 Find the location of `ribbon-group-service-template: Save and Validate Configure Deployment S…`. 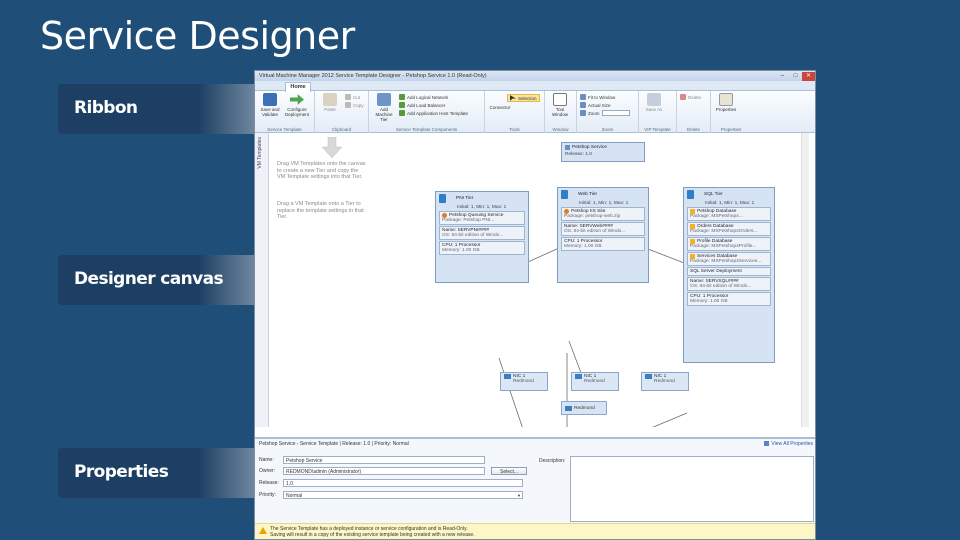

ribbon-group-service-template: Save and Validate Configure Deployment S… is located at coordinates (285, 112).